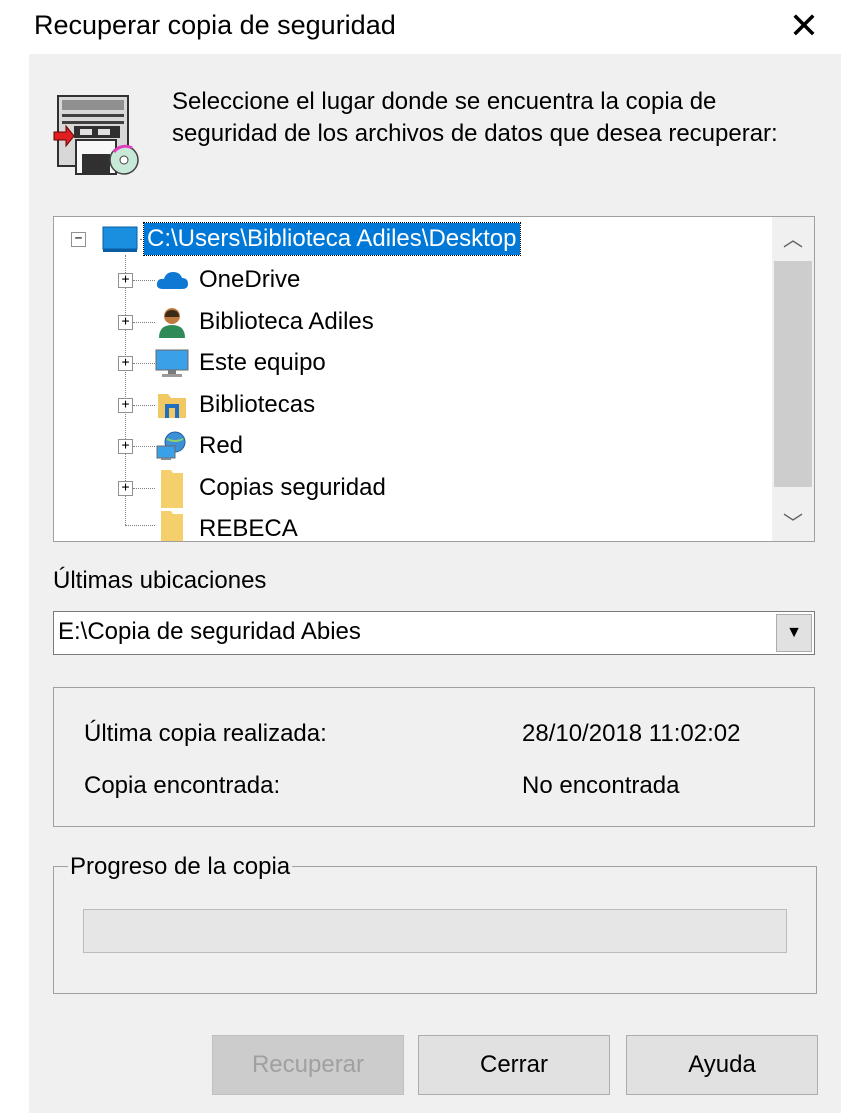 The image size is (841, 1113). I want to click on close-button: Cerrar, so click(514, 1065).